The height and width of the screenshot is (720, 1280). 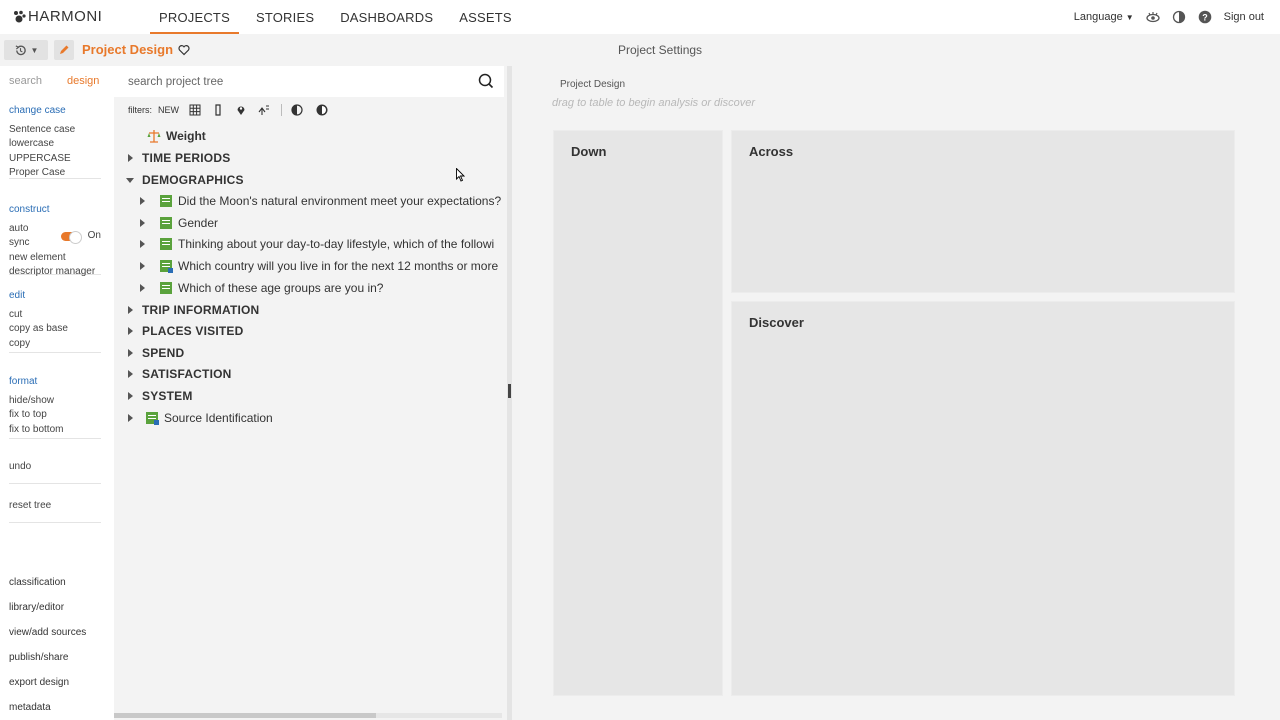 I want to click on tree-category-time-periods: TIME PERIODS, so click(x=179, y=158).